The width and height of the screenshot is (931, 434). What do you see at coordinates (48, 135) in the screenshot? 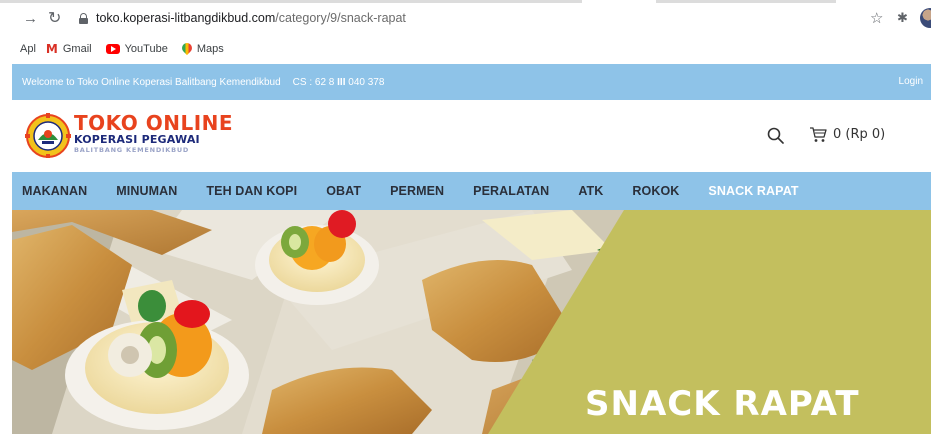
I see `koperasi-logo-icon` at bounding box center [48, 135].